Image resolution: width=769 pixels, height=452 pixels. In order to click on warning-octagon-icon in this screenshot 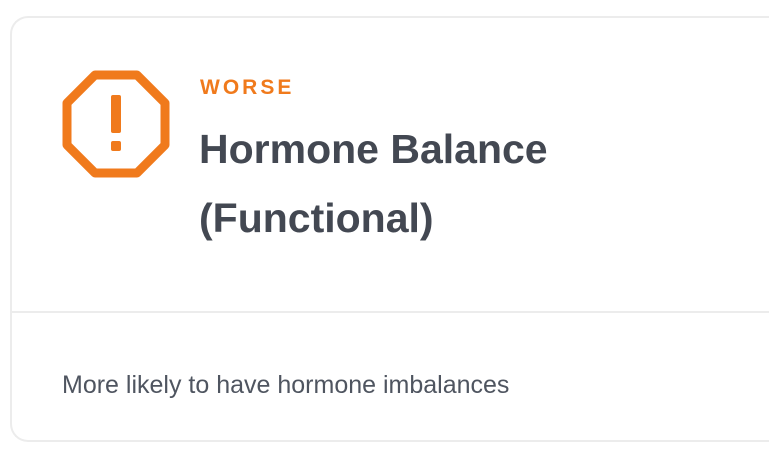, I will do `click(116, 124)`.